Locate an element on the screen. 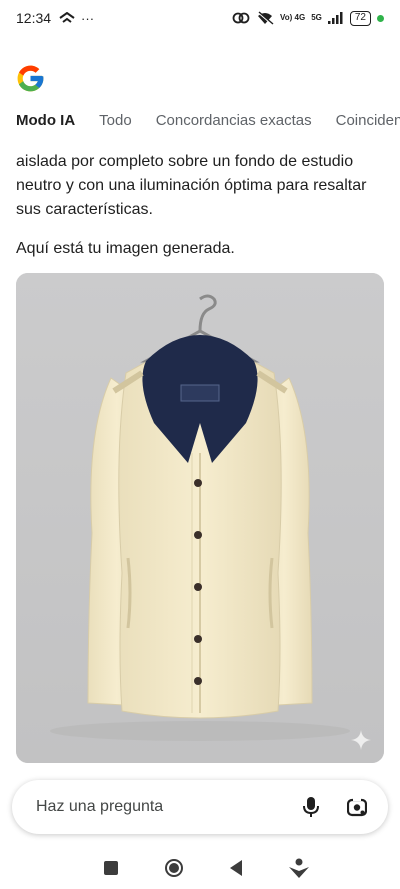  network-label: Vo) 4G is located at coordinates (293, 17).